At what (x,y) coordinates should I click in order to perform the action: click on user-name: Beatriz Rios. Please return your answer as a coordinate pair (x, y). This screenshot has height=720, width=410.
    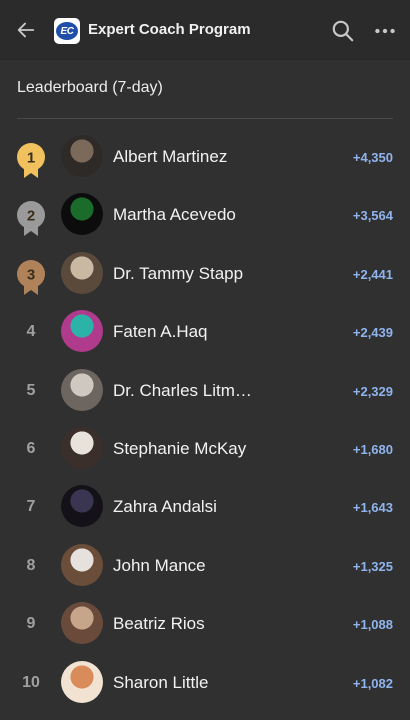
    Looking at the image, I should click on (159, 623).